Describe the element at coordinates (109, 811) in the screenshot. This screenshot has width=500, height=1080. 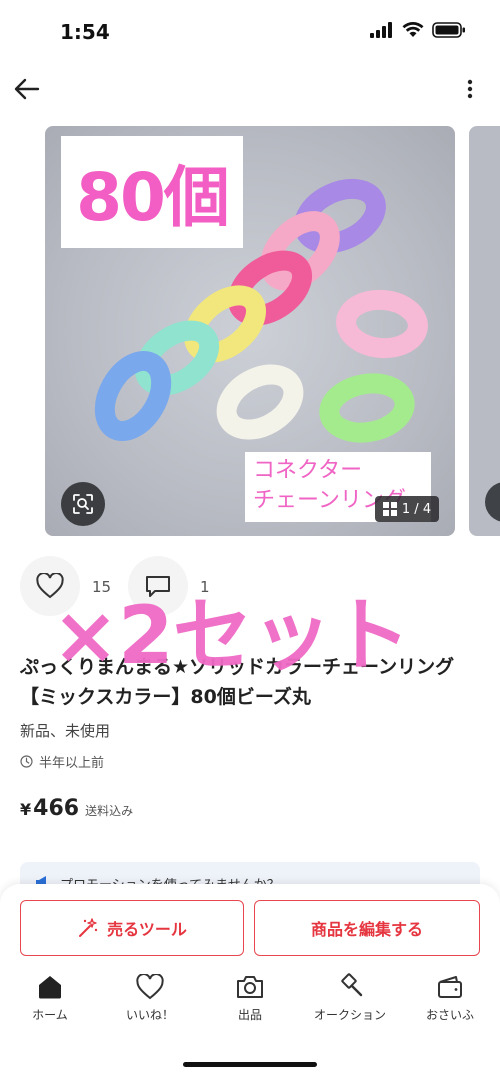
I see `shipping-label: 送料込み` at that location.